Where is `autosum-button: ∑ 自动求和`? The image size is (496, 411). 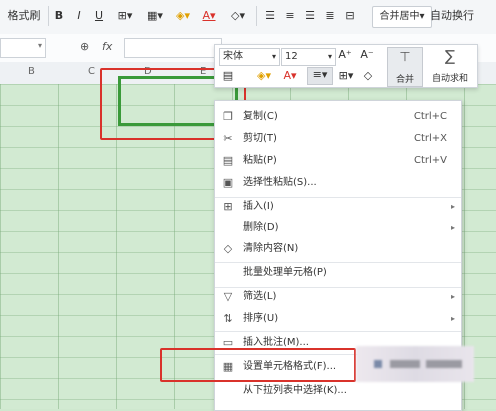 autosum-button: ∑ 自动求和 is located at coordinates (450, 66).